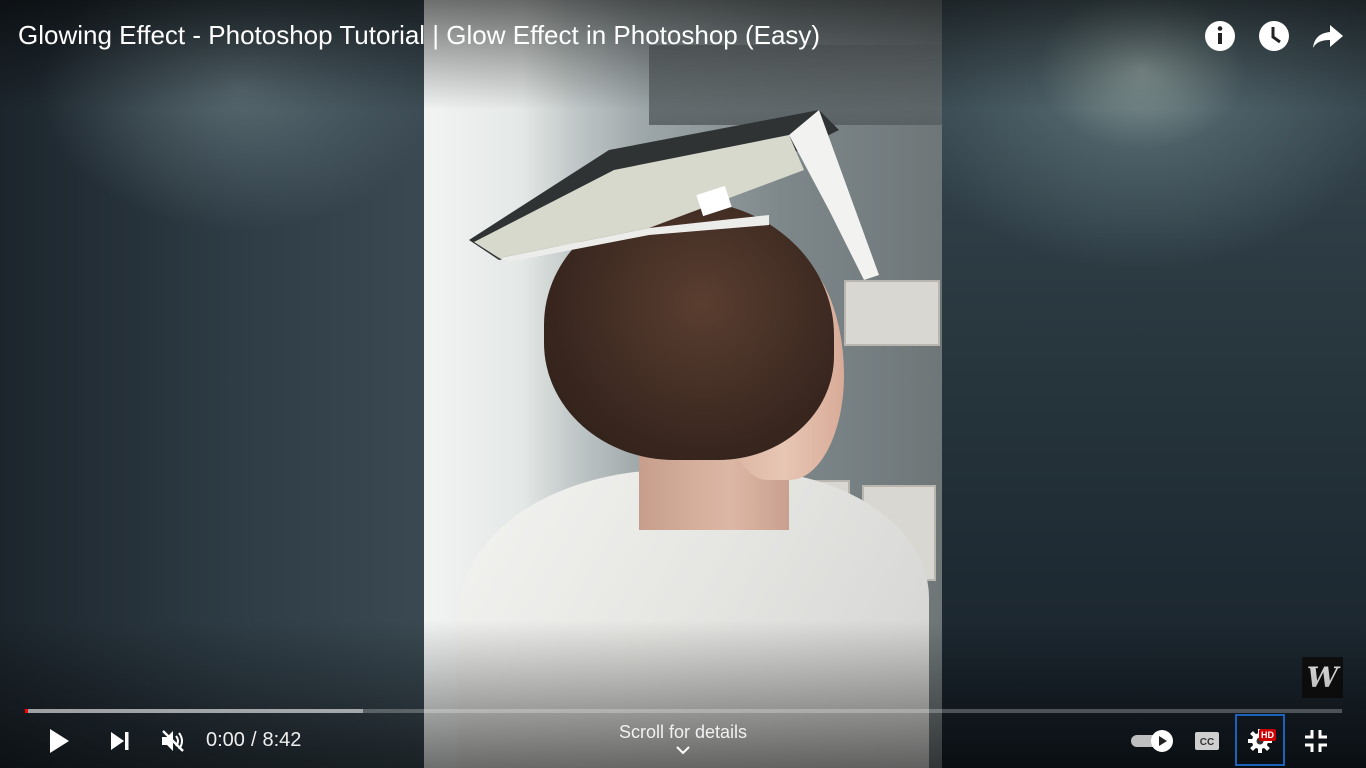  Describe the element at coordinates (225, 740) in the screenshot. I see `current-time: 0:00` at that location.